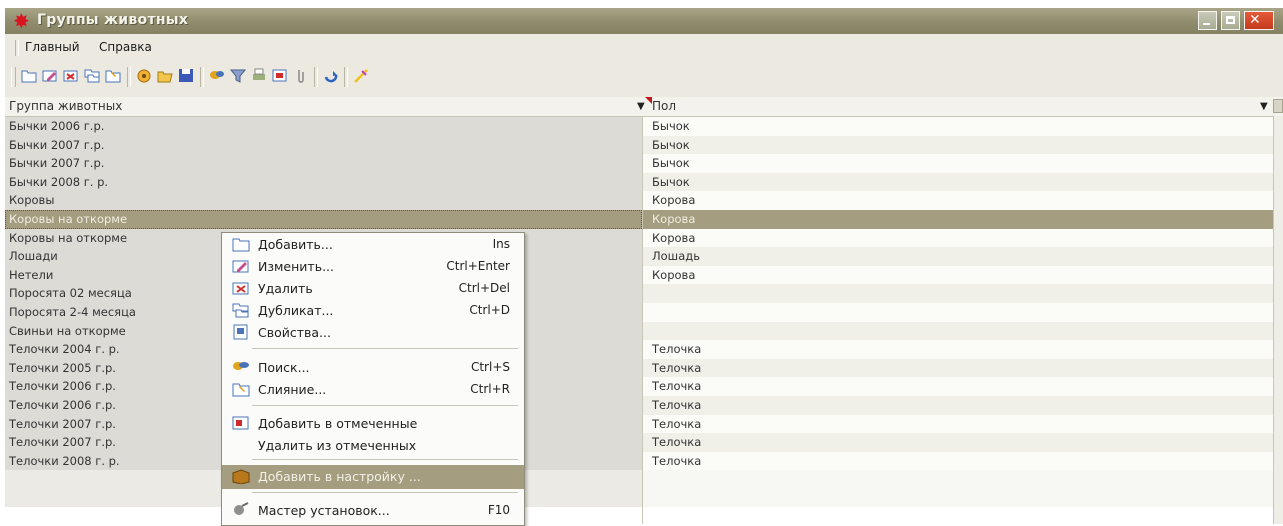 The width and height of the screenshot is (1283, 526). I want to click on menu-main: Главный, so click(52, 47).